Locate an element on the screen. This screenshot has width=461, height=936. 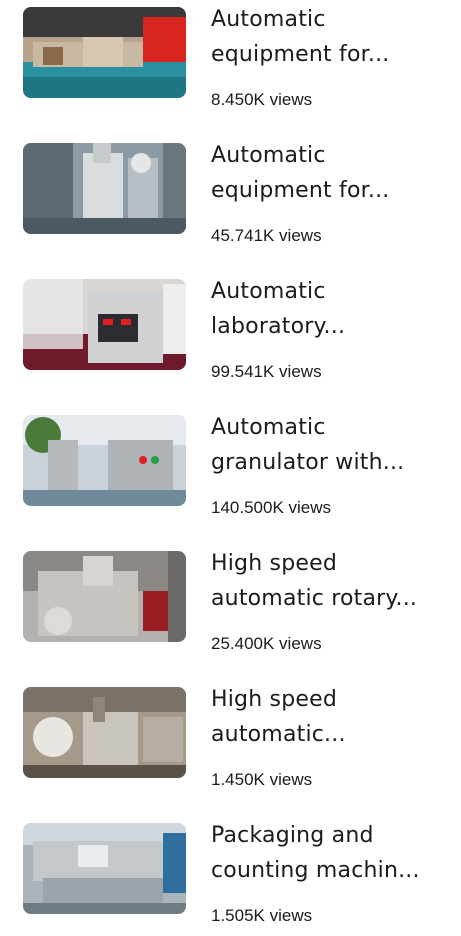
video-item: High speed automatic... 1.450K views is located at coordinates (230, 740).